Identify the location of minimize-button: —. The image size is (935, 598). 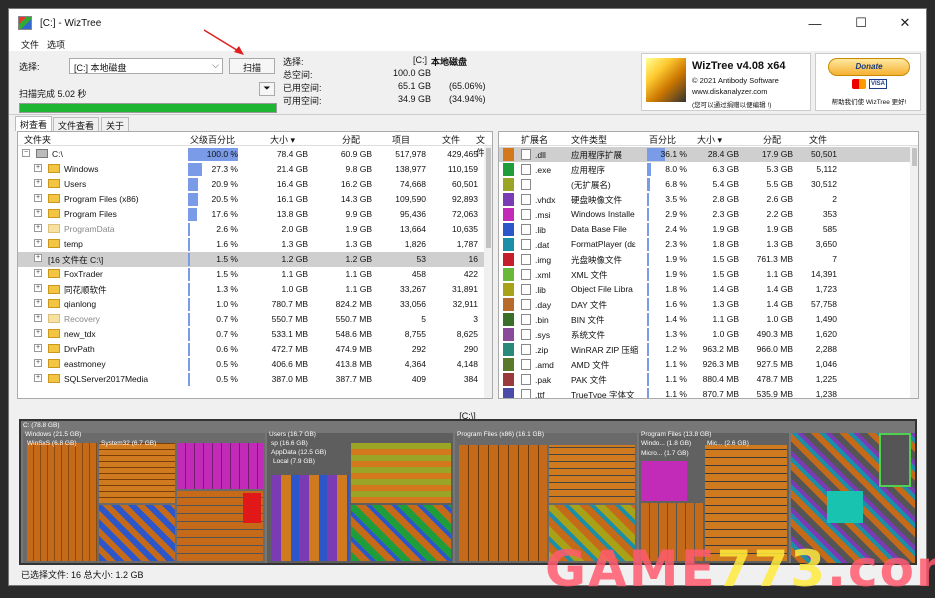
(815, 23).